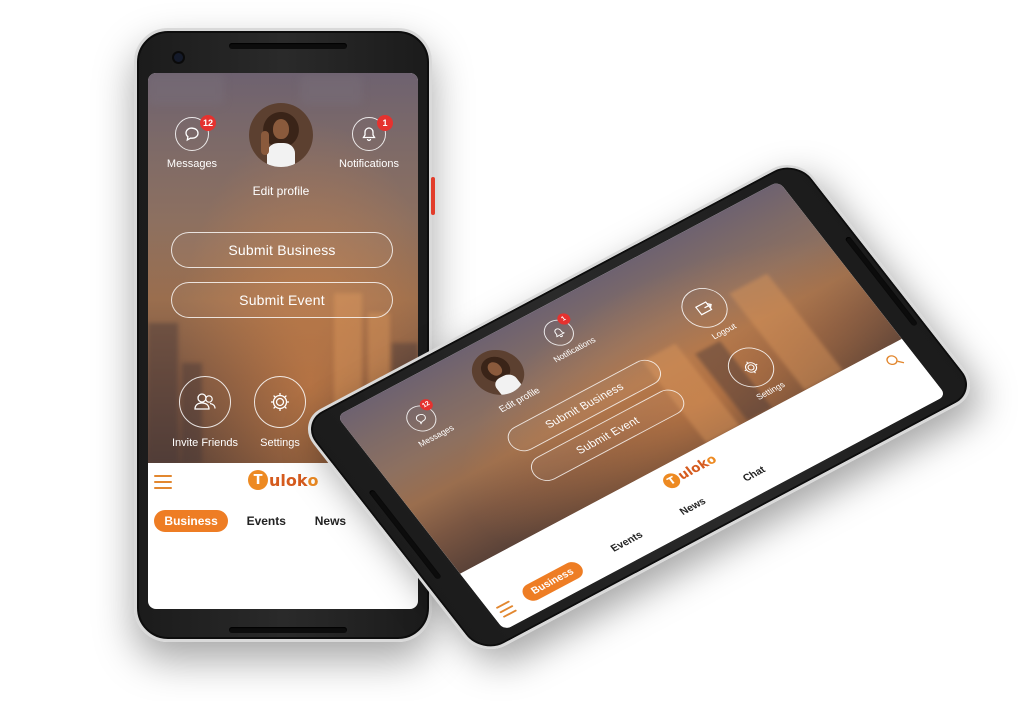 This screenshot has width=1031, height=701. Describe the element at coordinates (178, 57) in the screenshot. I see `front-camera` at that location.